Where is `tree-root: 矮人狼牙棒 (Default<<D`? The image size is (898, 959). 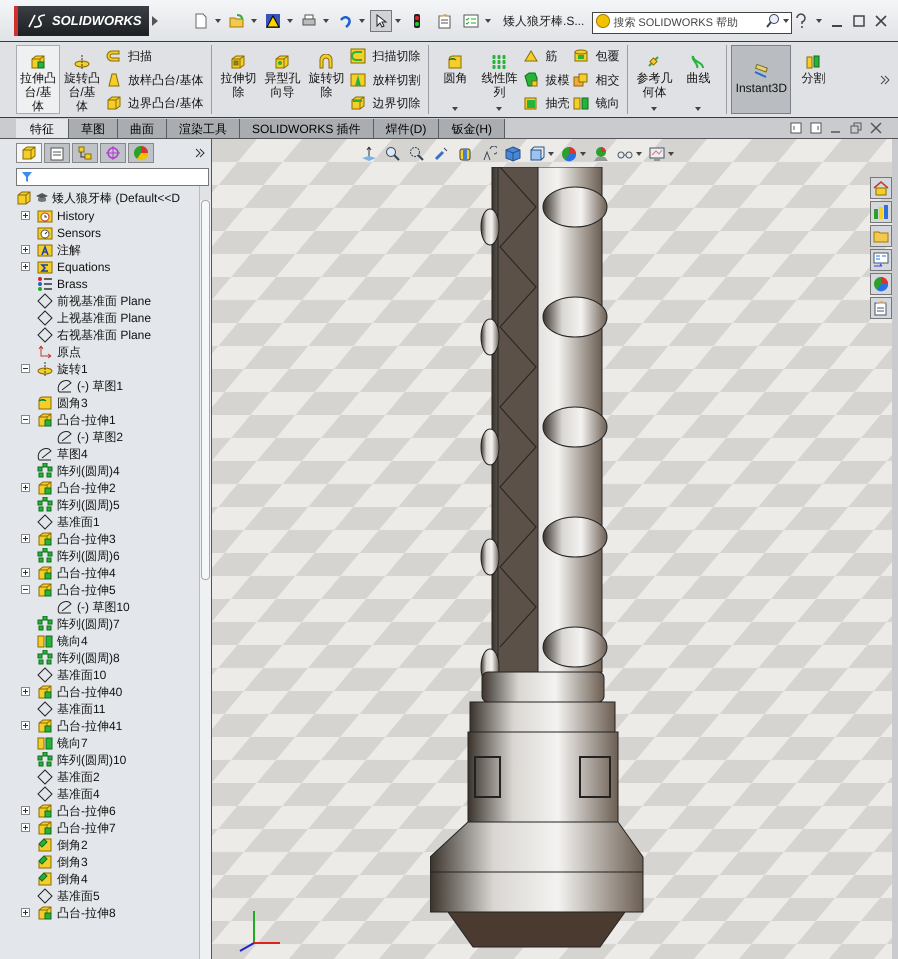
tree-root: 矮人狼牙棒 (Default<<D is located at coordinates (116, 198).